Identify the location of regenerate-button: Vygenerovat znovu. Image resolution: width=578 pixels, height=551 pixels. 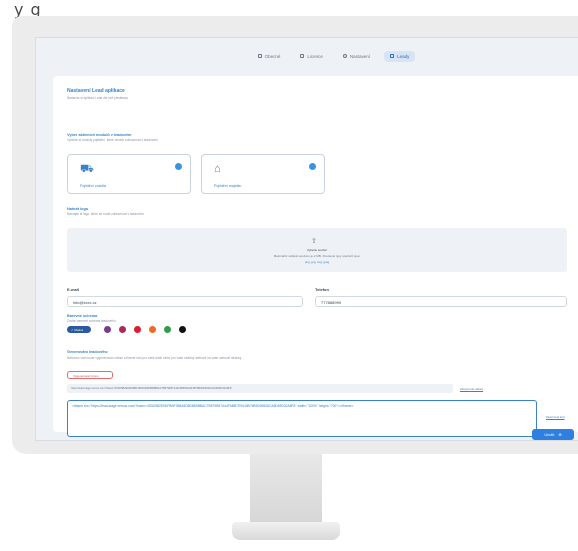
(90, 375).